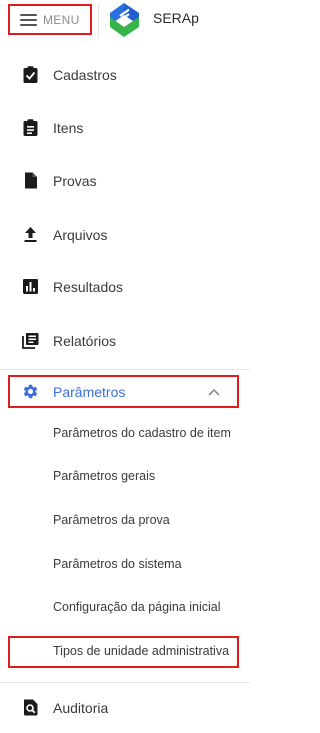  What do you see at coordinates (30, 341) in the screenshot?
I see `library-books-icon` at bounding box center [30, 341].